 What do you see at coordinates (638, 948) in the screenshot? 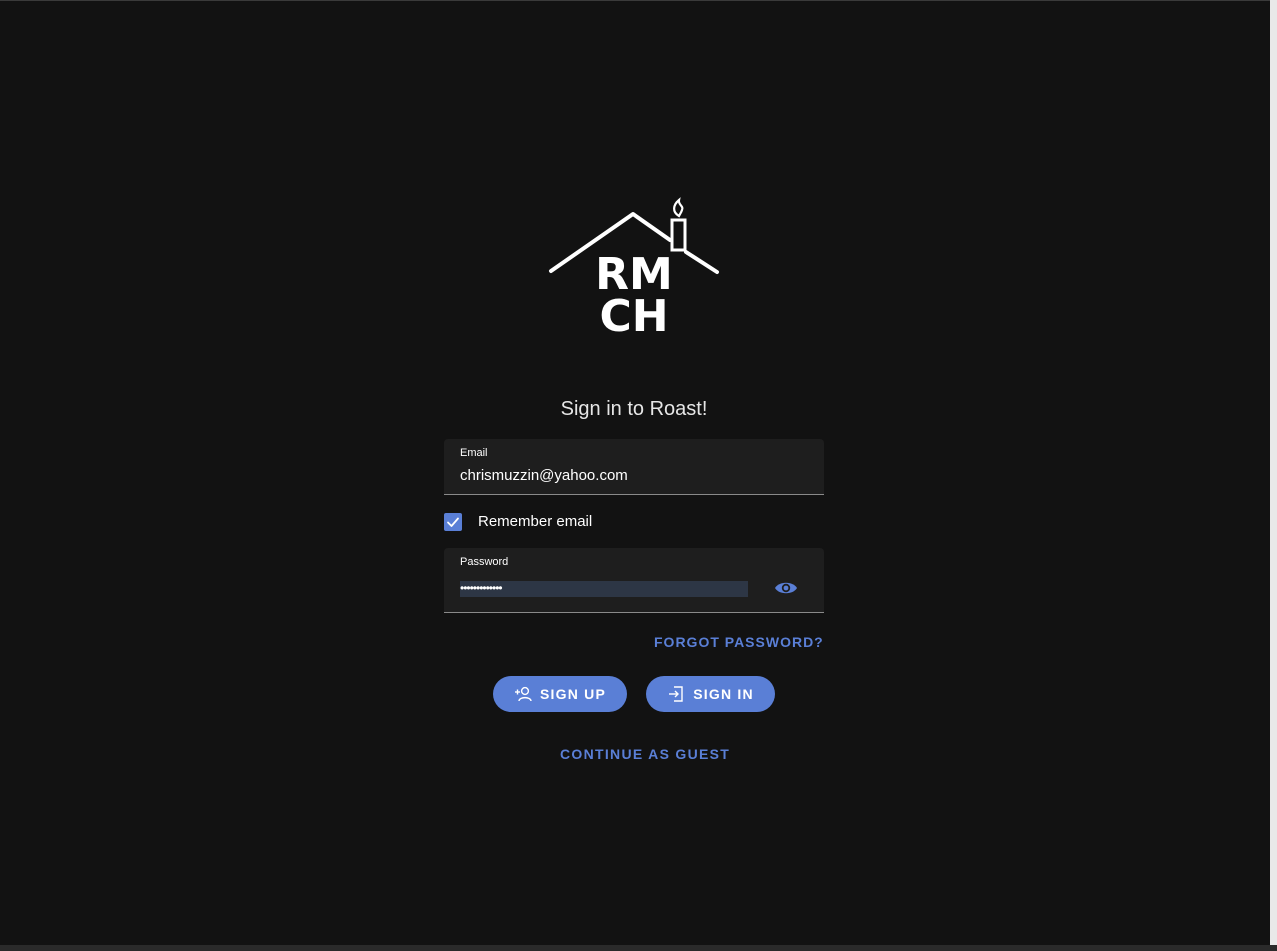
I see `window-edge-bottom` at bounding box center [638, 948].